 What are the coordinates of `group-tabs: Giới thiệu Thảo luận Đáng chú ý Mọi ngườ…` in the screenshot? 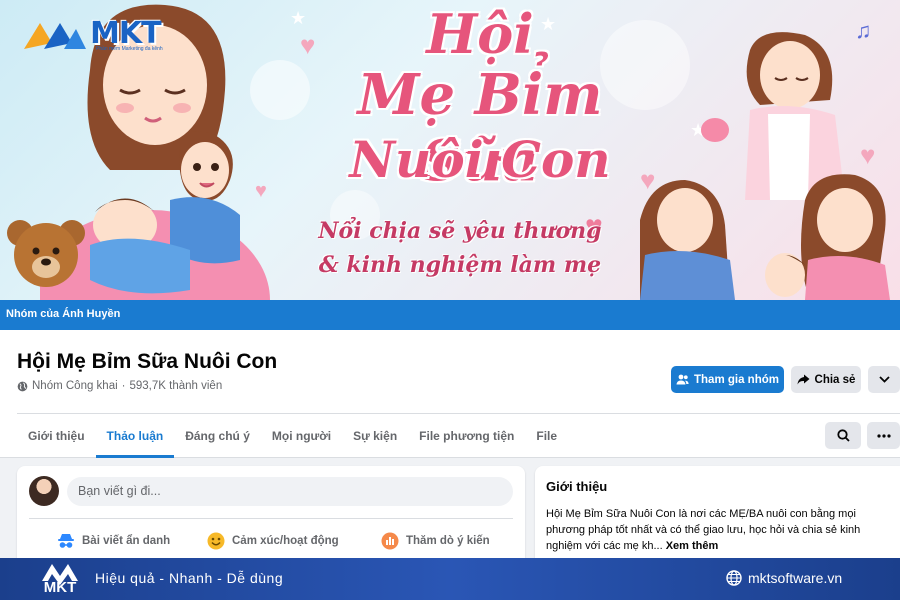 It's located at (292, 436).